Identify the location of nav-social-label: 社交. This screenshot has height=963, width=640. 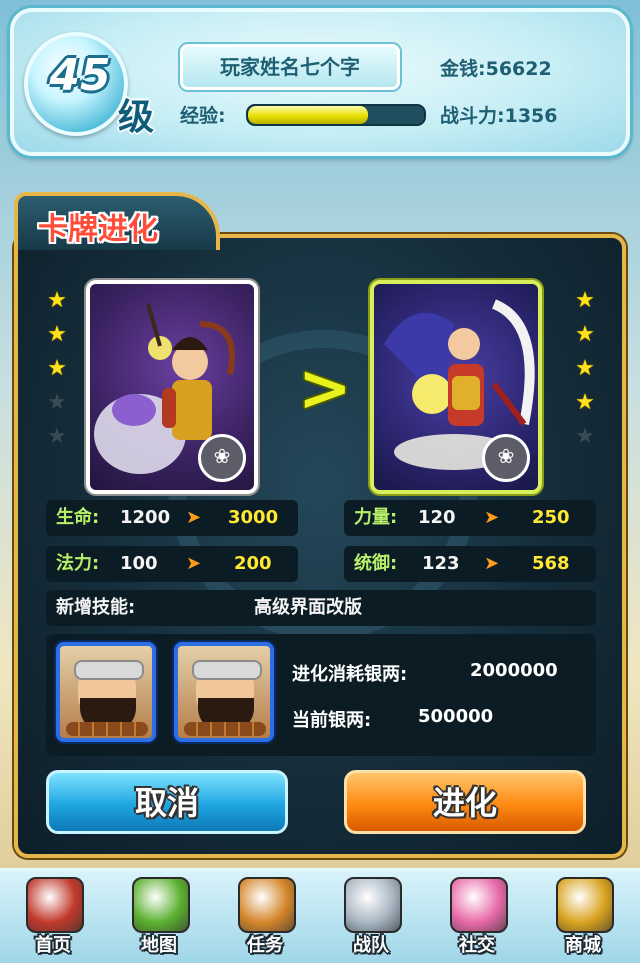
(477, 945).